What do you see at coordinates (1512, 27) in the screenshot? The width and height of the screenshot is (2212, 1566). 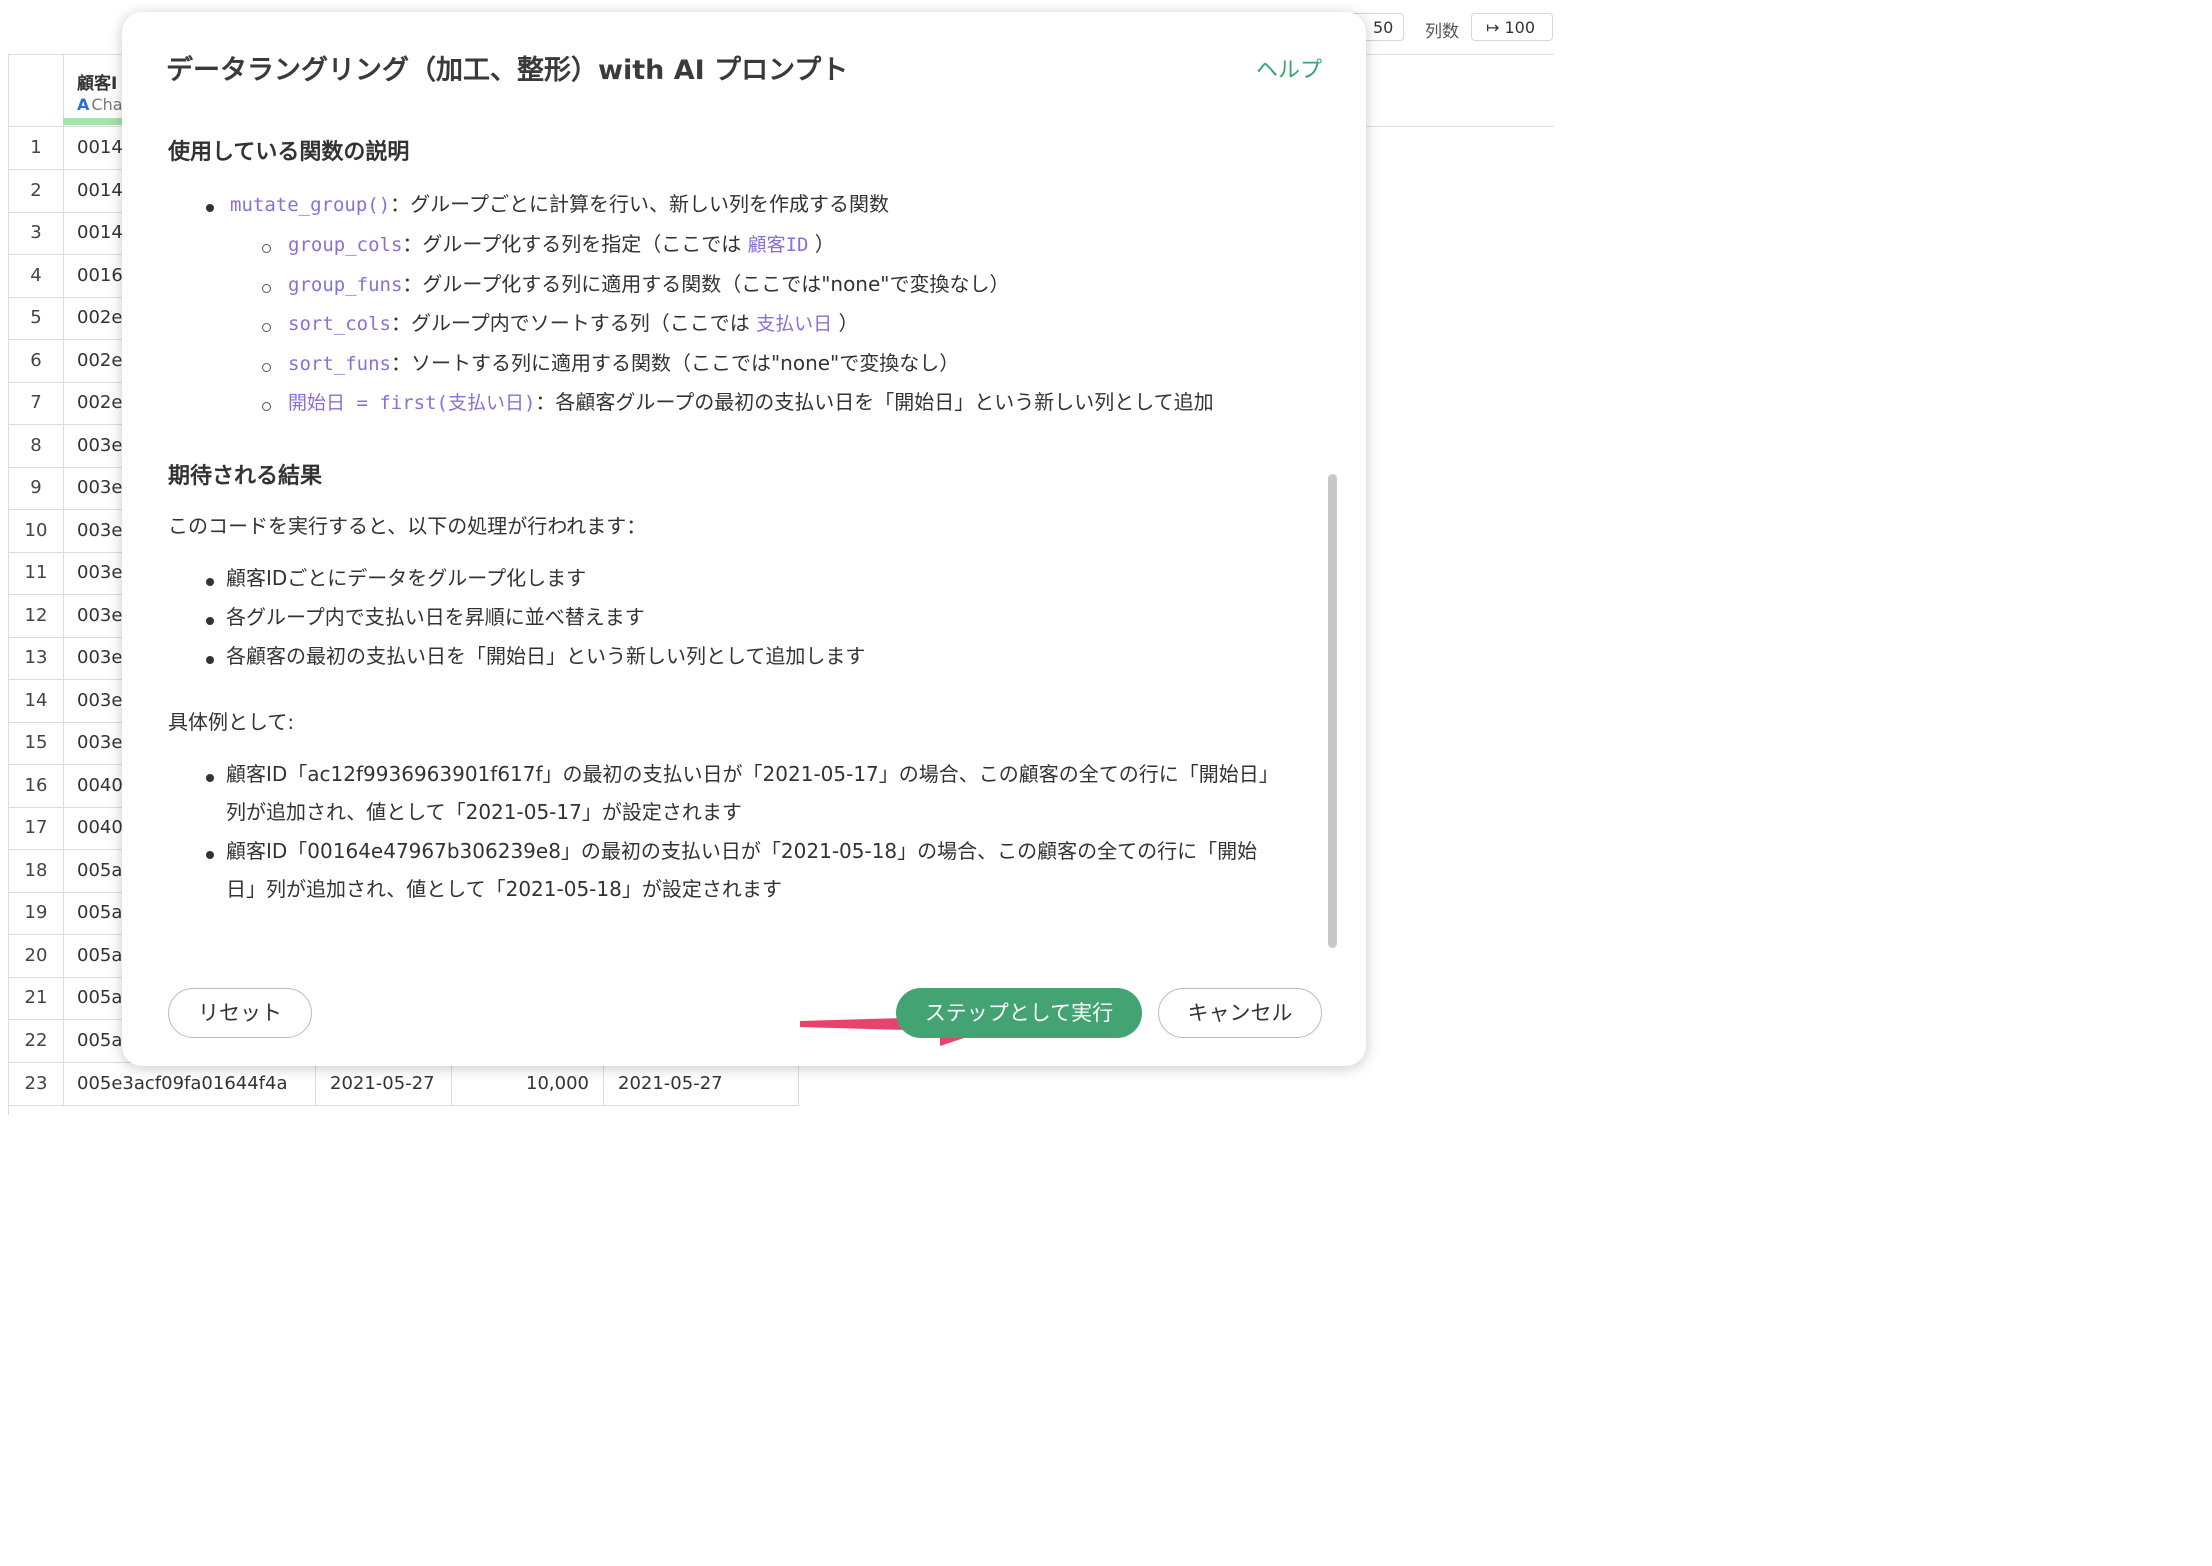 I see `cols-count-input: ↦ 100` at bounding box center [1512, 27].